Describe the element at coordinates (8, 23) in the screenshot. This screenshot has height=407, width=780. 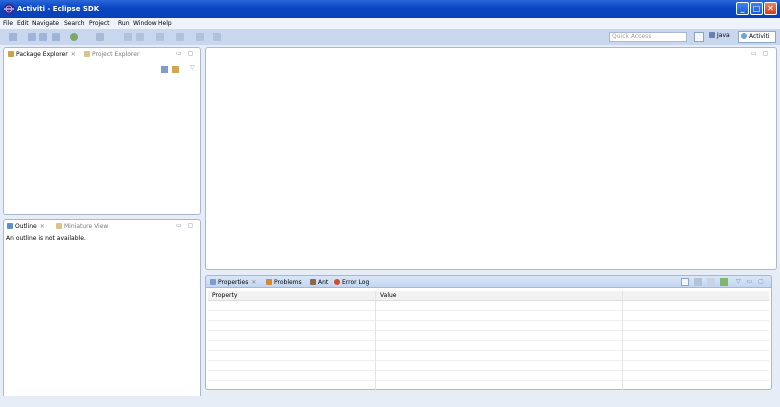
I see `menu-file: File` at that location.